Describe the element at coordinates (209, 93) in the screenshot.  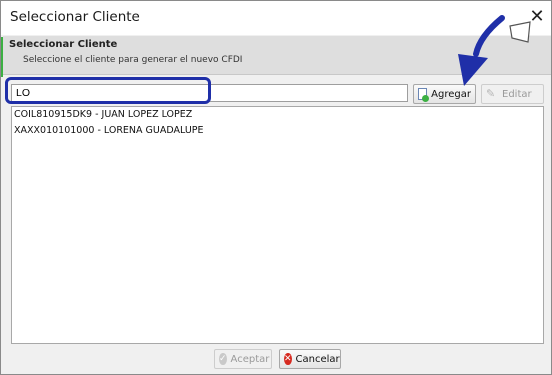
I see `search-input` at that location.